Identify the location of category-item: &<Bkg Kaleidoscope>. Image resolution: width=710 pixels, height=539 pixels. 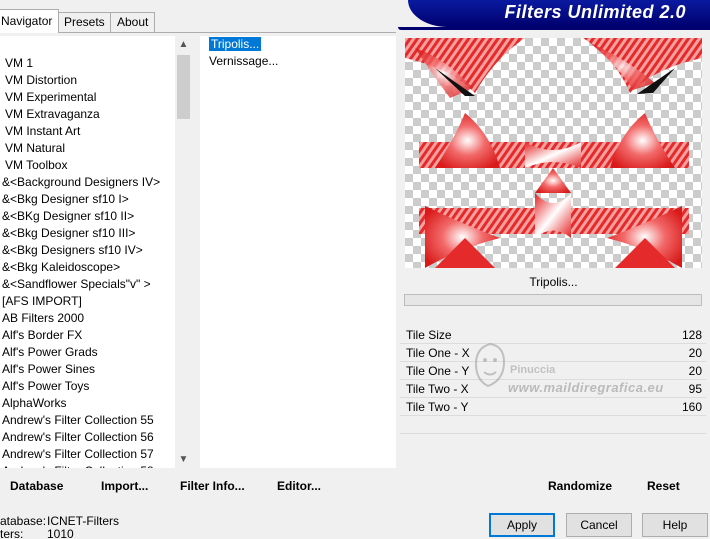
(96, 267).